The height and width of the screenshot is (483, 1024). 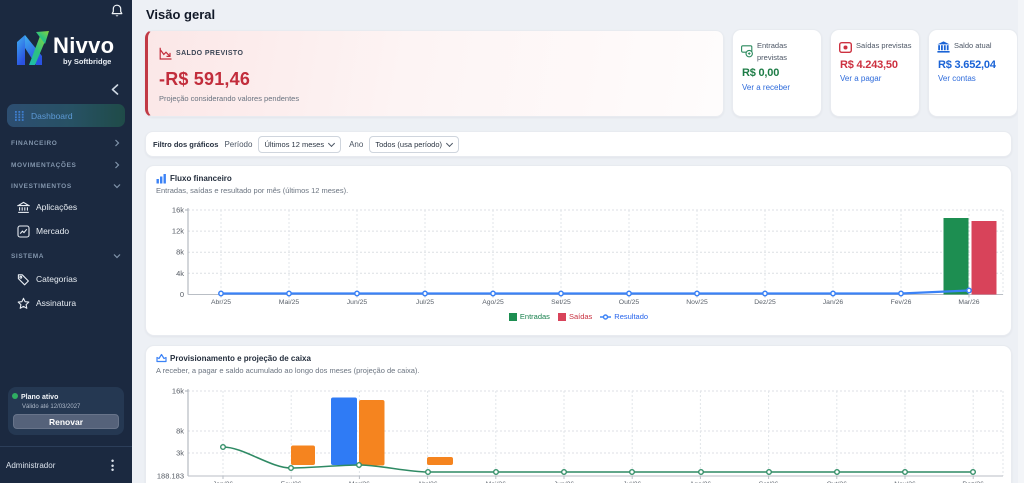 I want to click on svg-text: Jul/25, so click(x=425, y=302).